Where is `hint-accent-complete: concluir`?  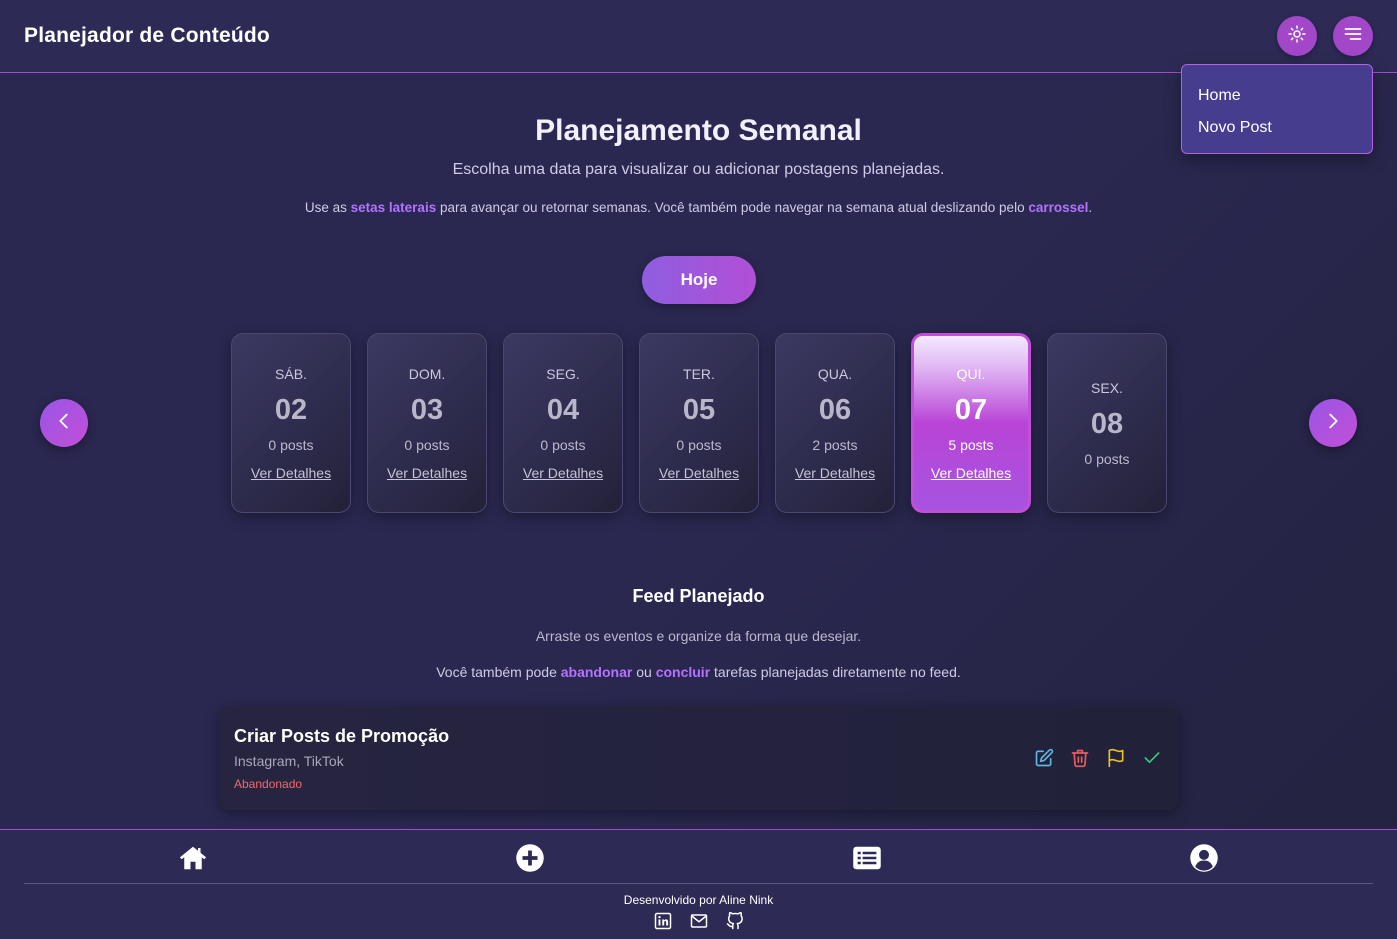
hint-accent-complete: concluir is located at coordinates (683, 672).